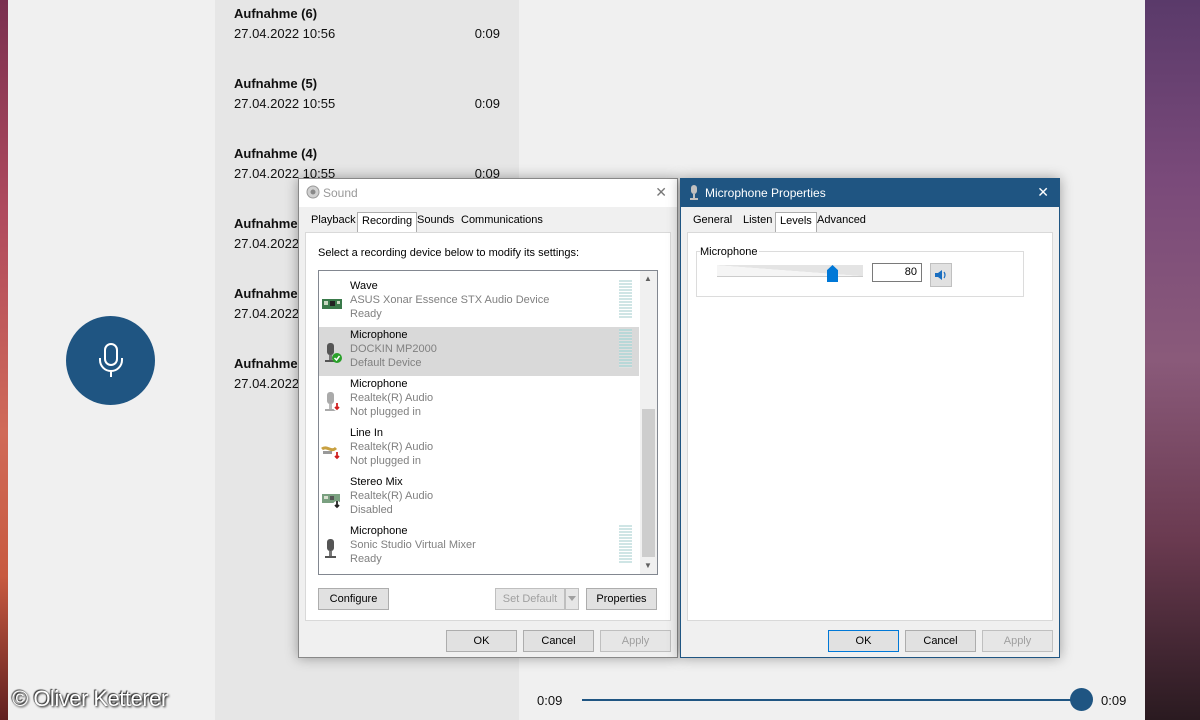  I want to click on sound-card-icon, so click(332, 304).